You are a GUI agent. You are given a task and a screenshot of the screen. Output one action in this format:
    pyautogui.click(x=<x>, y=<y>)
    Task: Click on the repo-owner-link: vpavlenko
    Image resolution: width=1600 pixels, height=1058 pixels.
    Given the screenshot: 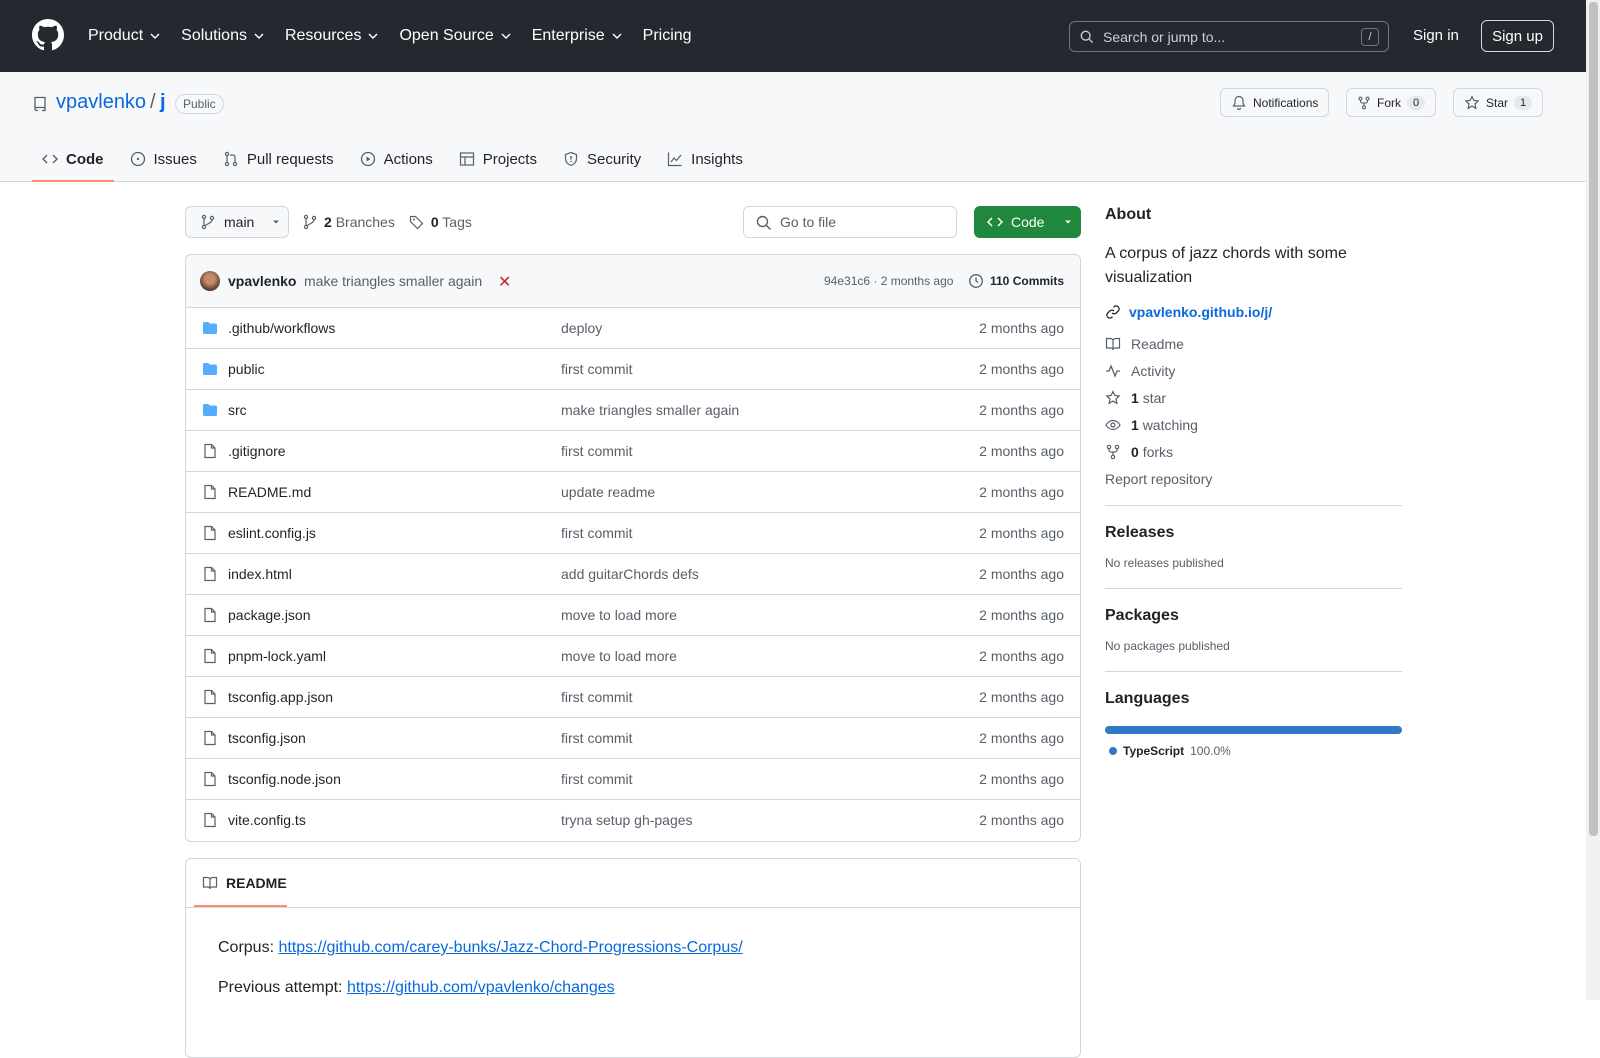 What is the action you would take?
    pyautogui.click(x=101, y=102)
    